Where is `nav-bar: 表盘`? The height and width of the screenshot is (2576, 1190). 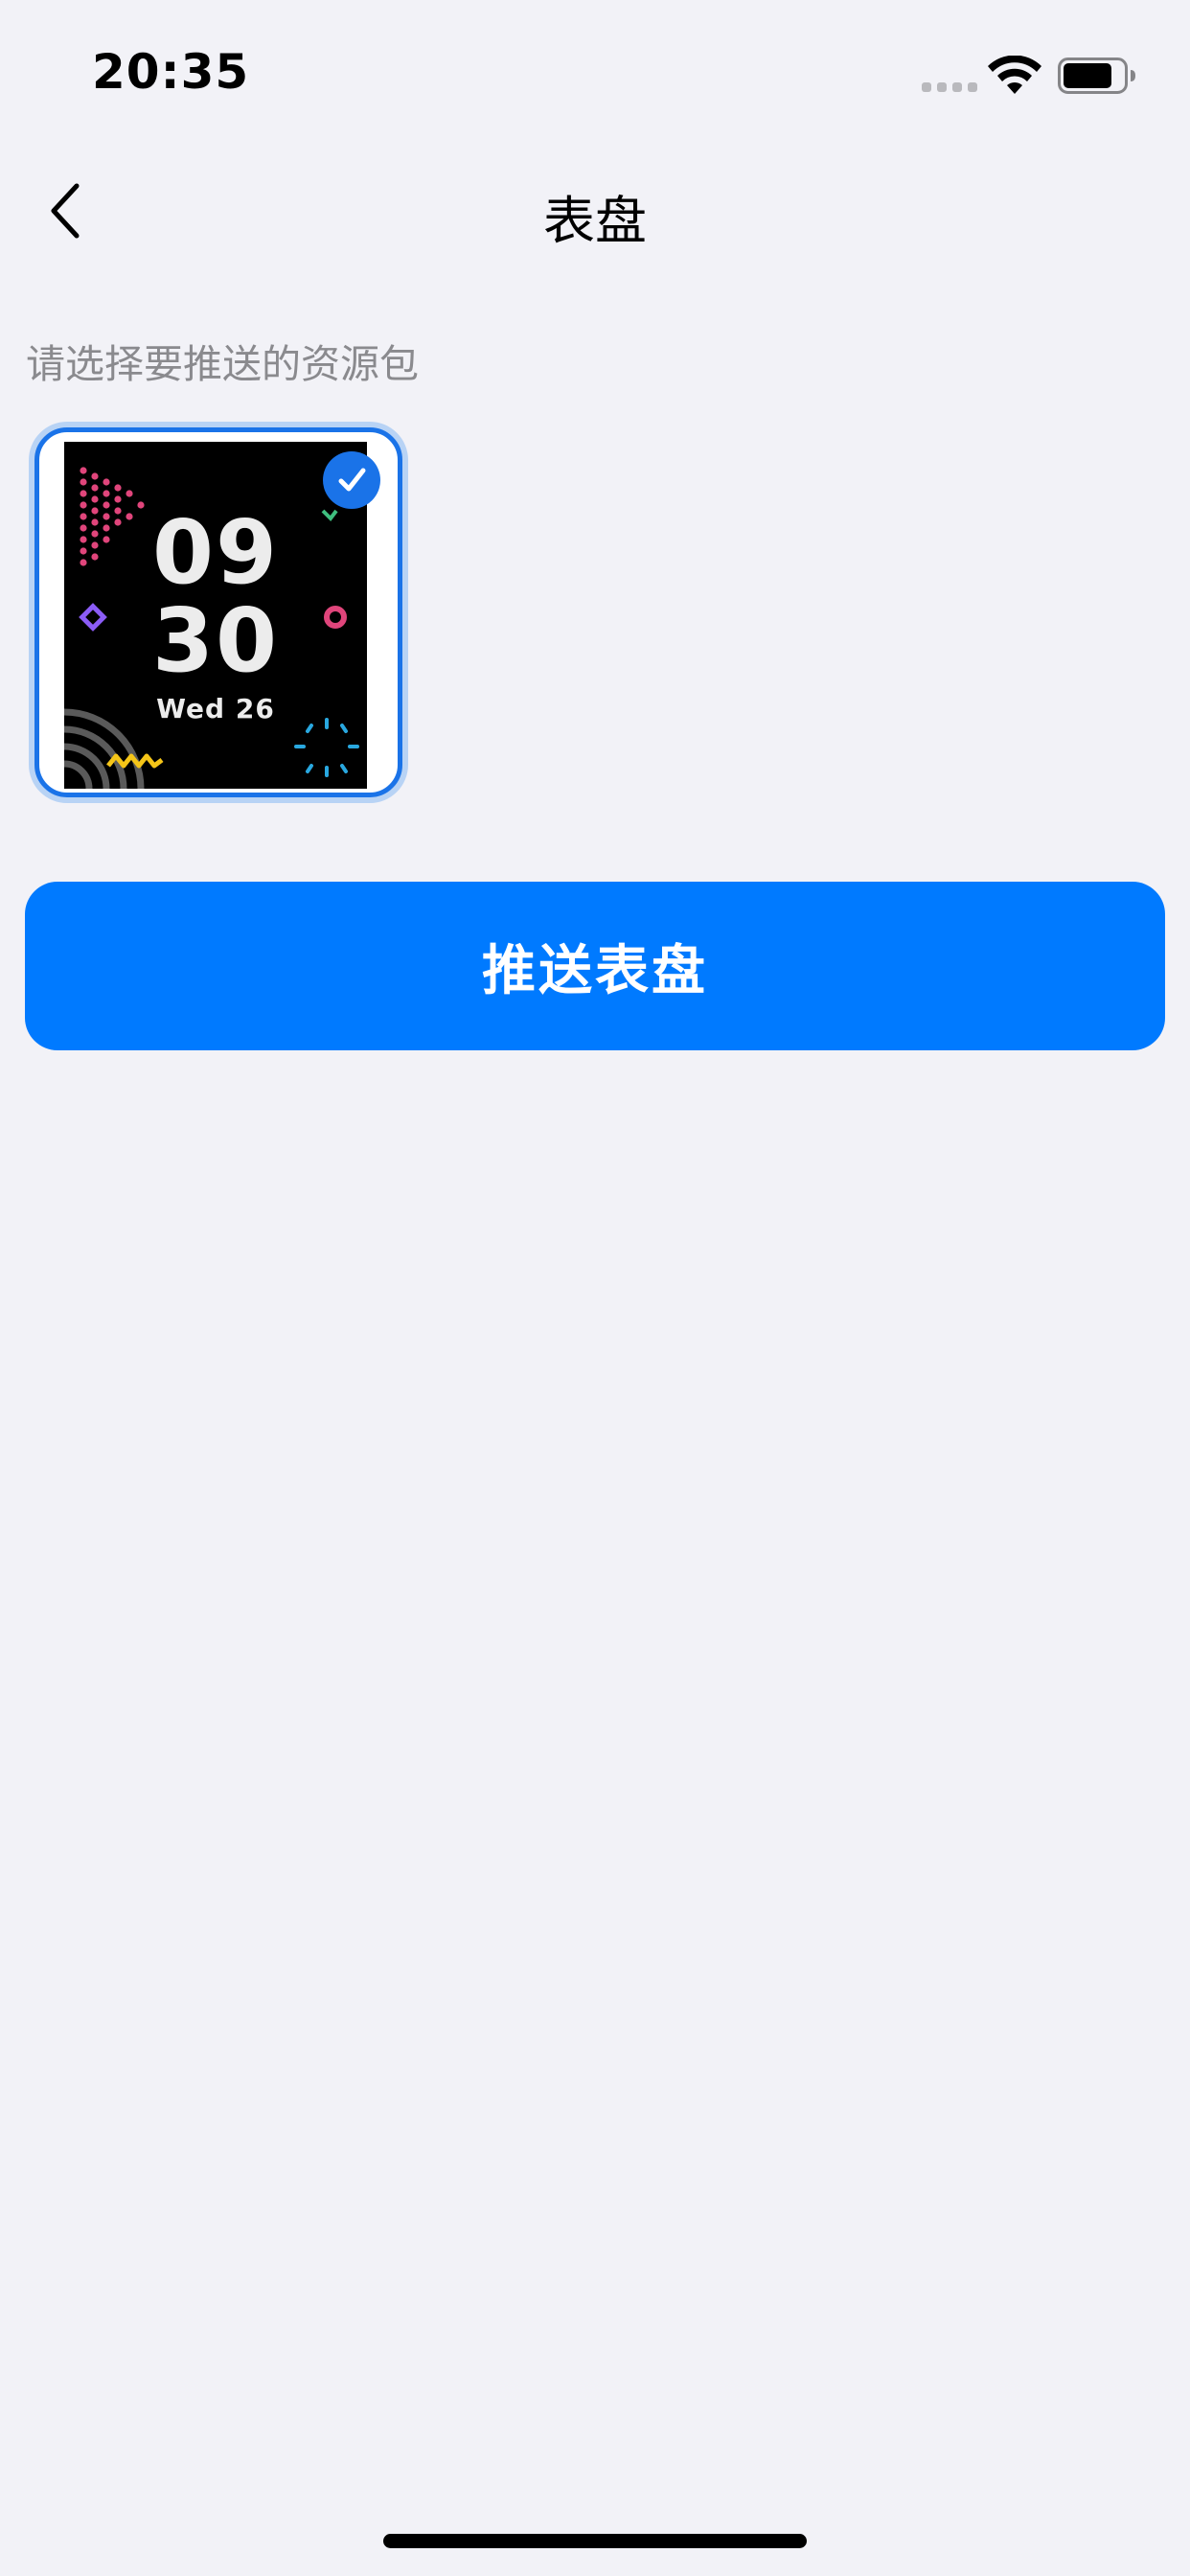 nav-bar: 表盘 is located at coordinates (595, 211).